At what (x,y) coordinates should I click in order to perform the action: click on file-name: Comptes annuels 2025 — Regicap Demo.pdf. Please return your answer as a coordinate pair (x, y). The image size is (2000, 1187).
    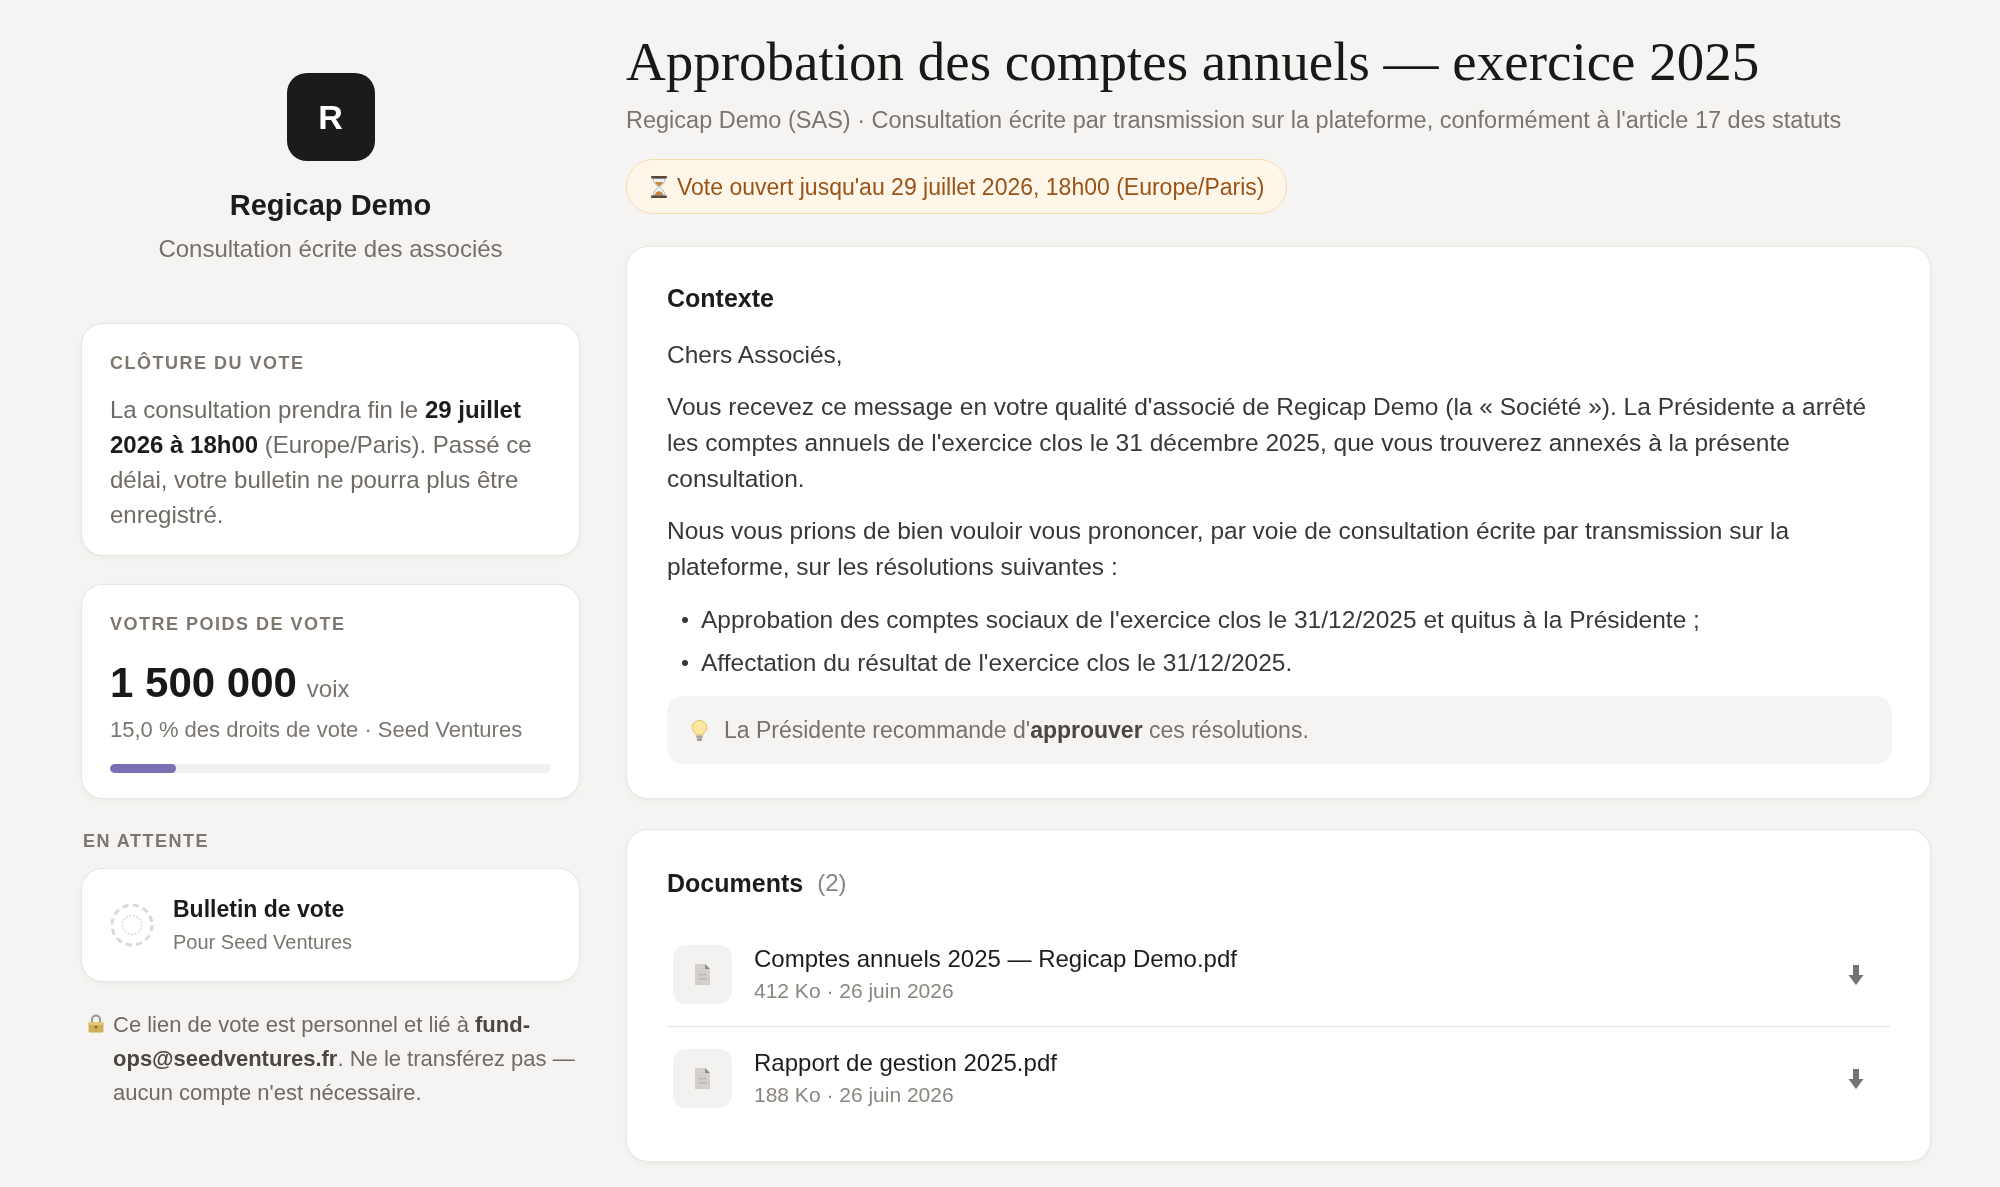
    Looking at the image, I should click on (995, 959).